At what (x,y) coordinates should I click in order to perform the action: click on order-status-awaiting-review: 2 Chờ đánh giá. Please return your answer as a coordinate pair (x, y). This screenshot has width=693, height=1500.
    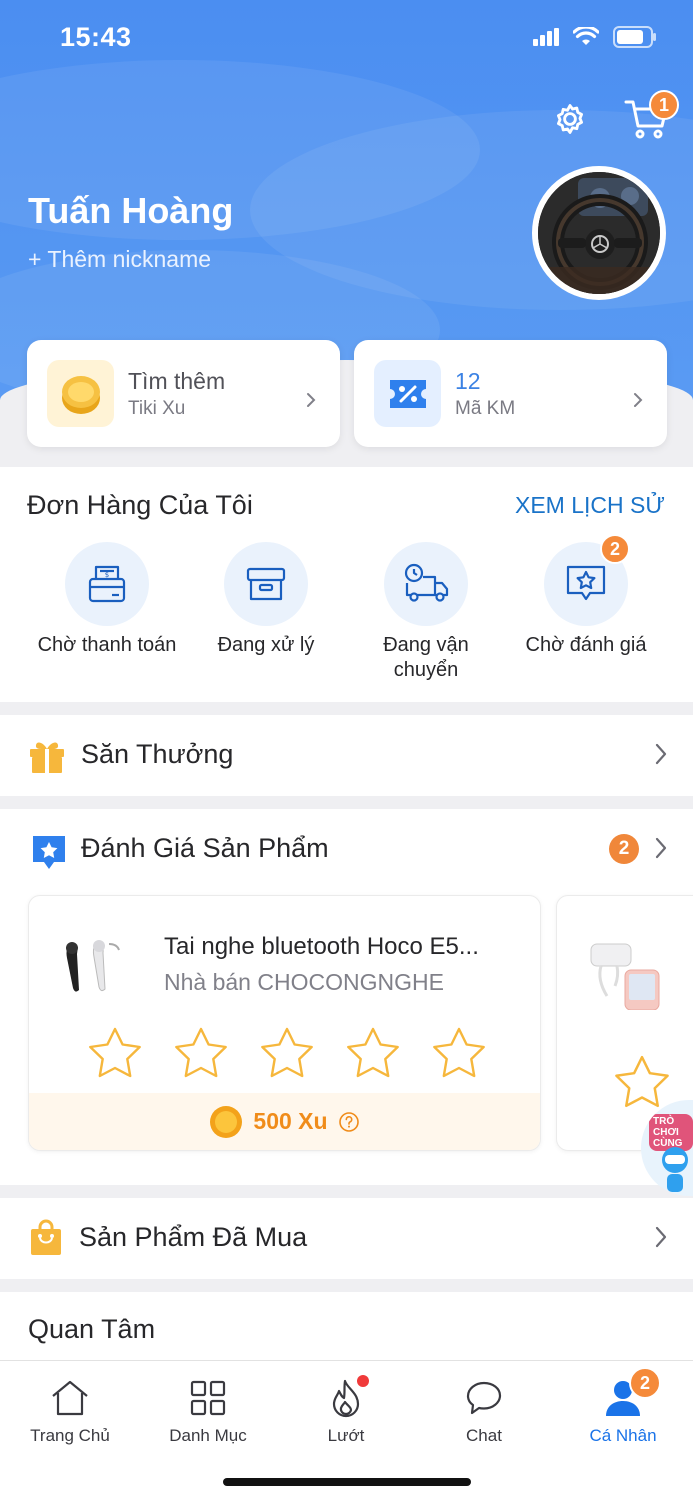
    Looking at the image, I should click on (586, 596).